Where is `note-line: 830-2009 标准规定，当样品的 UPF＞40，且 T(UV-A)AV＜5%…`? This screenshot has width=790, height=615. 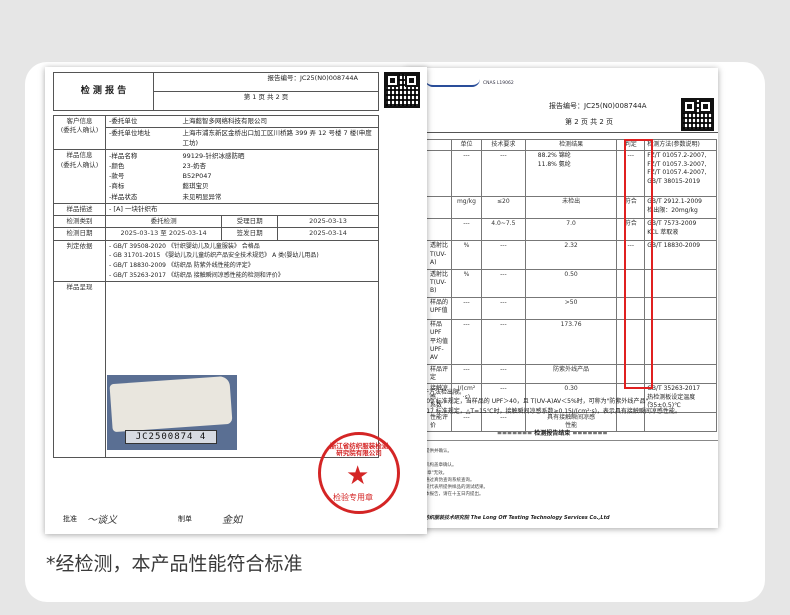 note-line: 830-2009 标准规定，当样品的 UPF＞40，且 T(UV-A)AV＜5%… is located at coordinates (530, 402).